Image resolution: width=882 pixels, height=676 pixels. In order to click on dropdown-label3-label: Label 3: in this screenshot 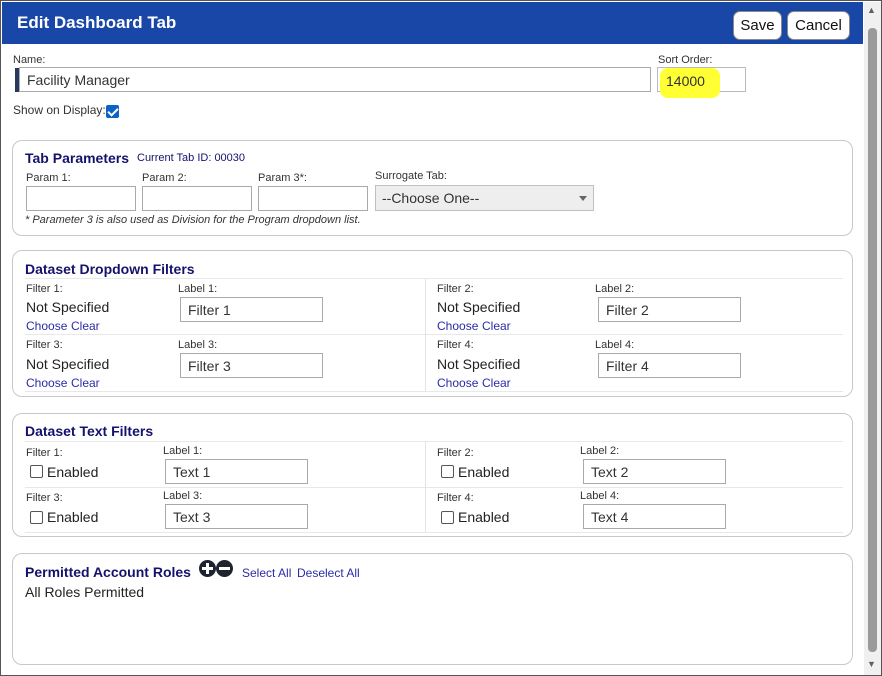, I will do `click(198, 345)`.